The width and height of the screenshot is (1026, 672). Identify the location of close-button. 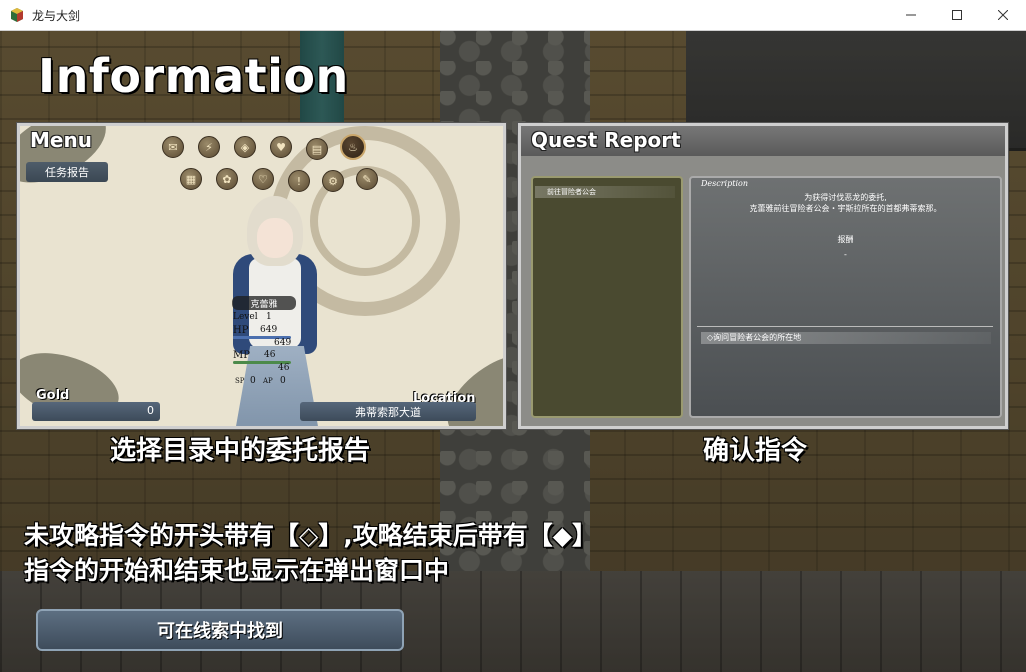
(1003, 15).